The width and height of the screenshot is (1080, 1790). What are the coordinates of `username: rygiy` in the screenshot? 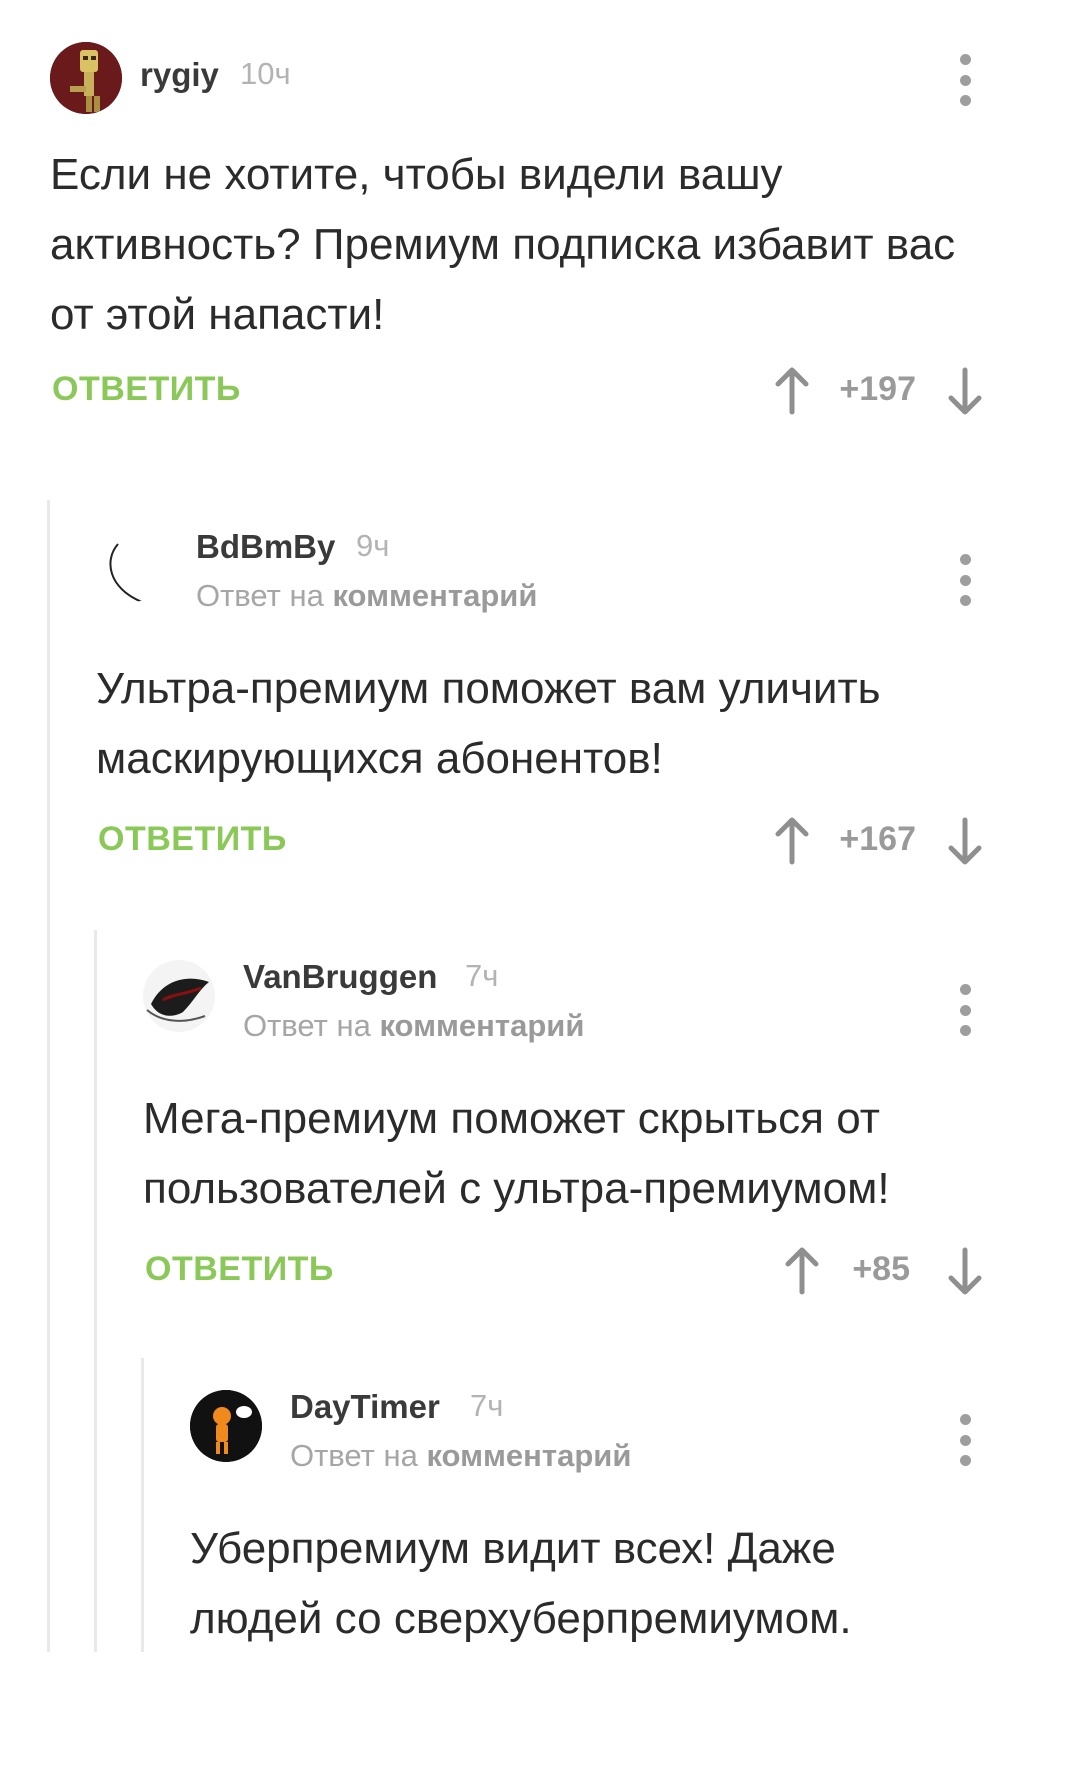 It's located at (179, 75).